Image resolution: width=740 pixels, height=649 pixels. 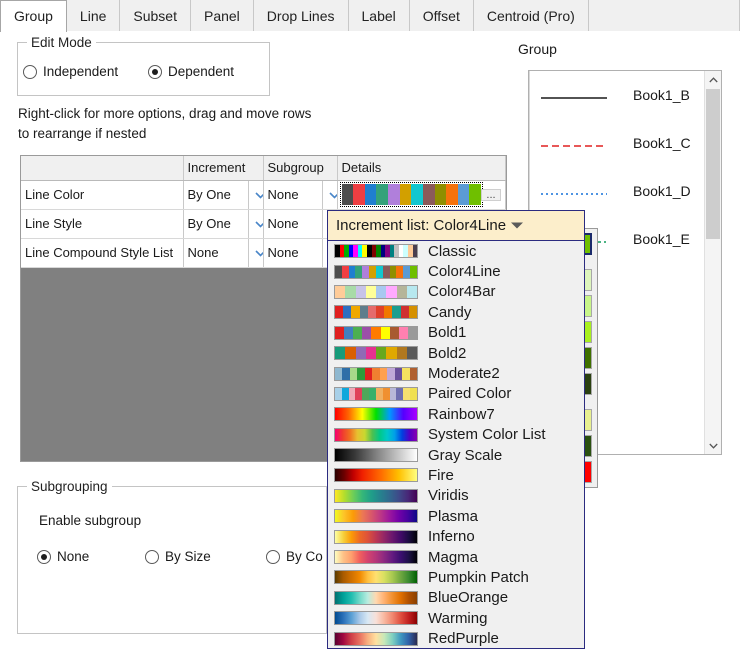 I want to click on list-item-label: Book1_C, so click(x=662, y=143).